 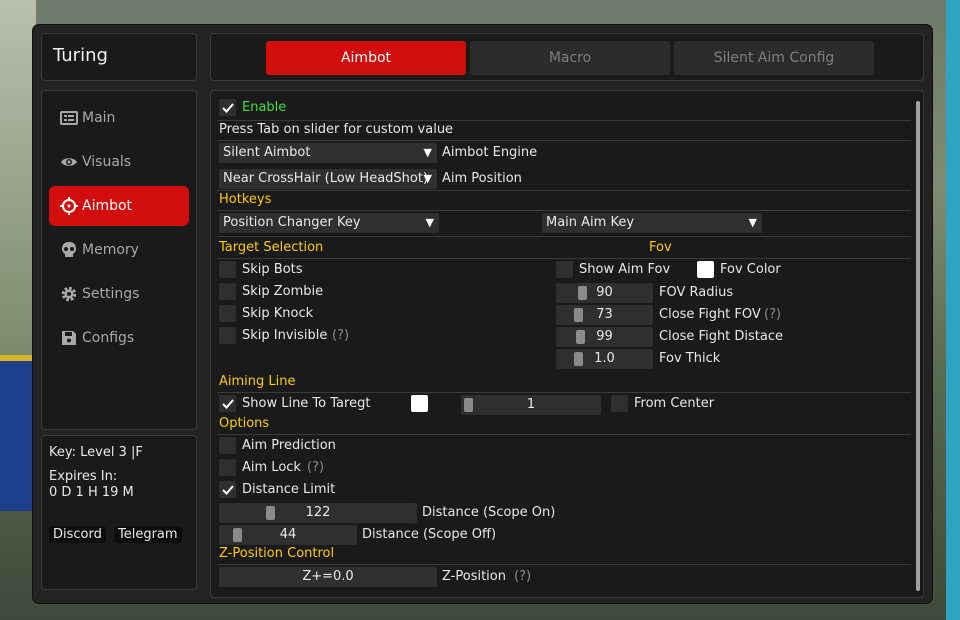 I want to click on license-key: Key: Level 3 |F, so click(x=96, y=452).